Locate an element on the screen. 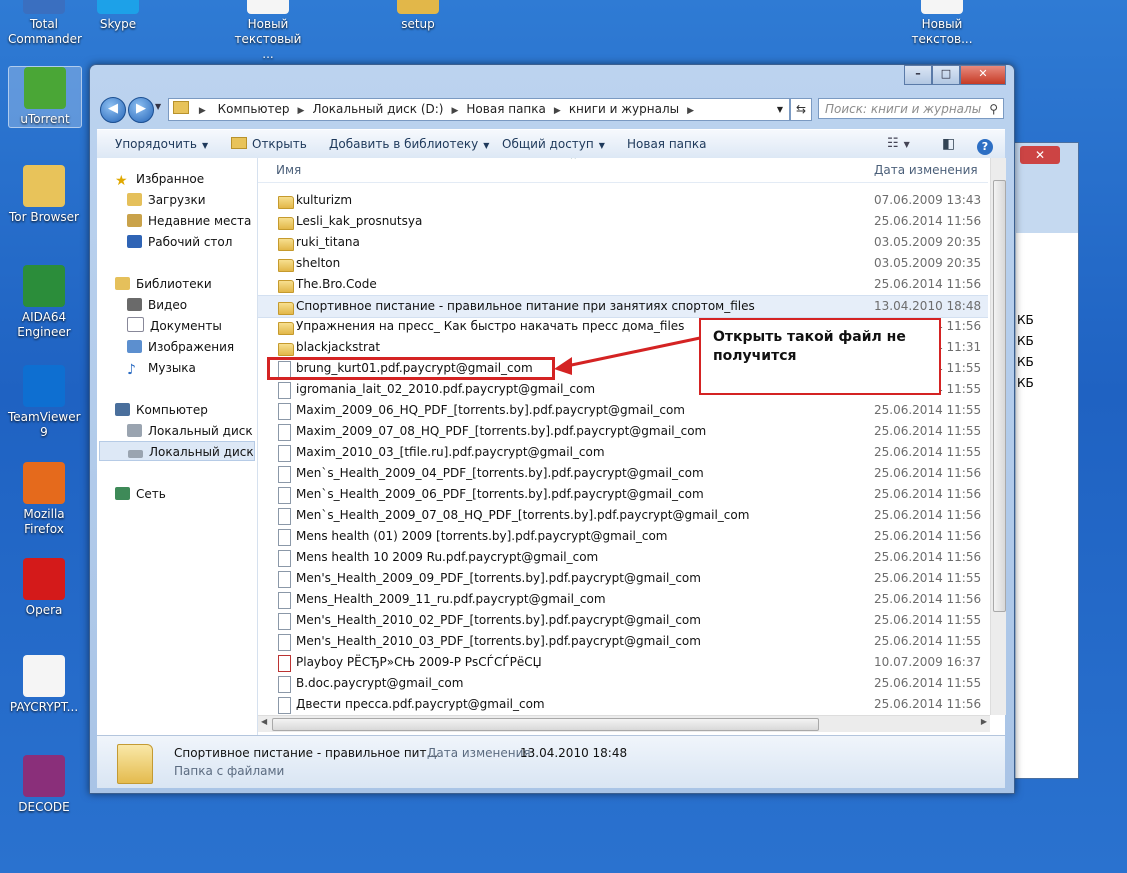 The height and width of the screenshot is (873, 1127). nav-recent-places: Недавние места is located at coordinates (189, 221).